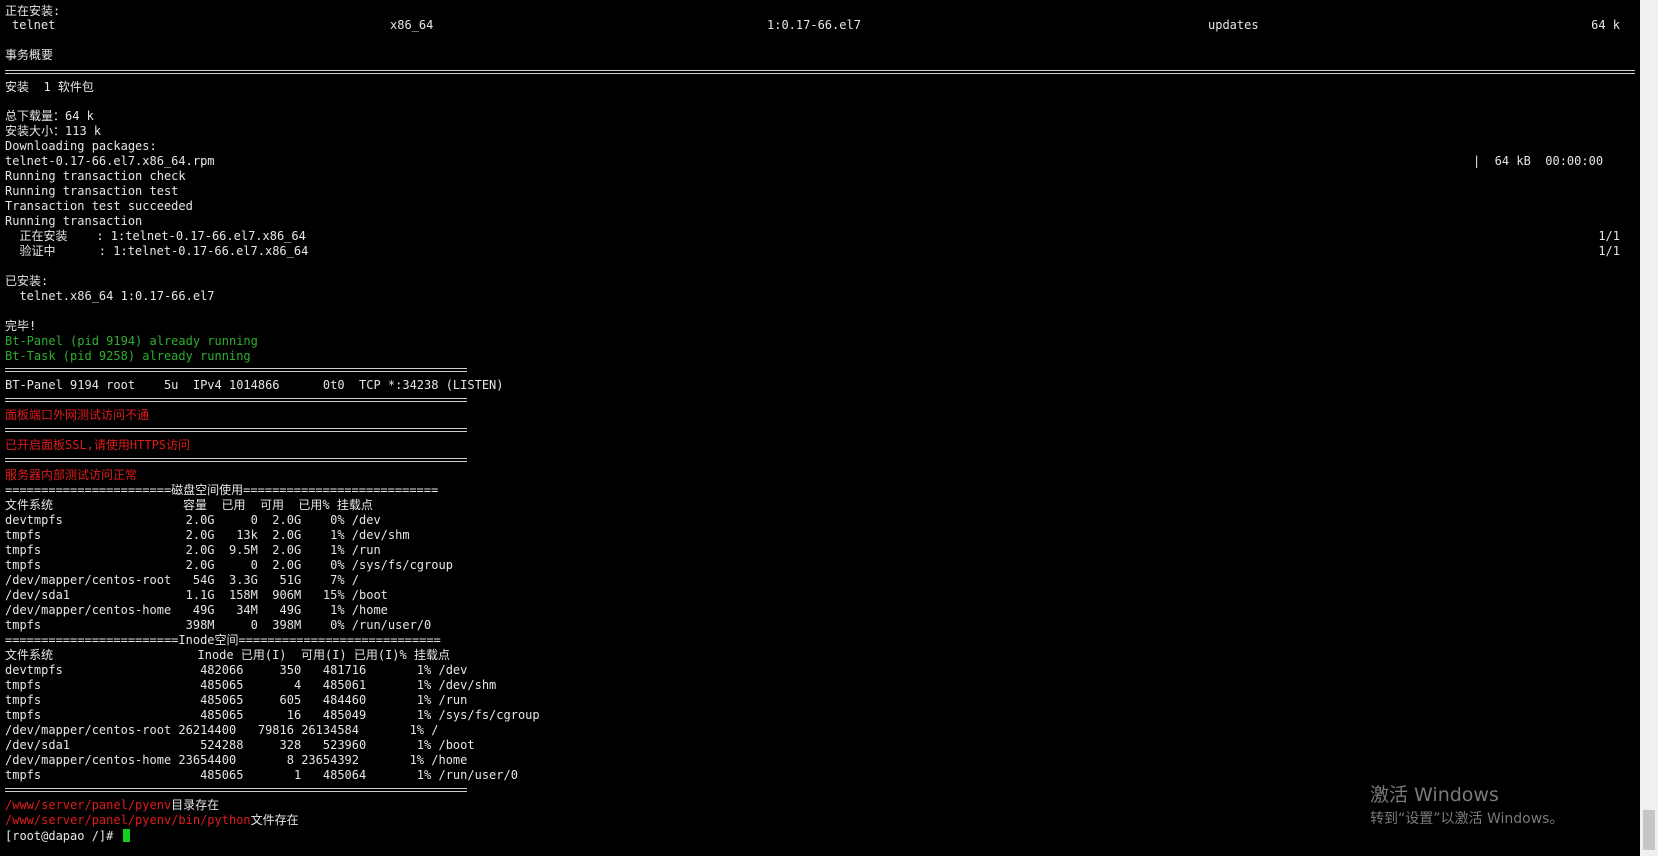 Image resolution: width=1658 pixels, height=856 pixels. What do you see at coordinates (155, 236) in the screenshot?
I see `tx-install: 正在安装 : 1:telnet-0.17-66.el7.x86_64` at bounding box center [155, 236].